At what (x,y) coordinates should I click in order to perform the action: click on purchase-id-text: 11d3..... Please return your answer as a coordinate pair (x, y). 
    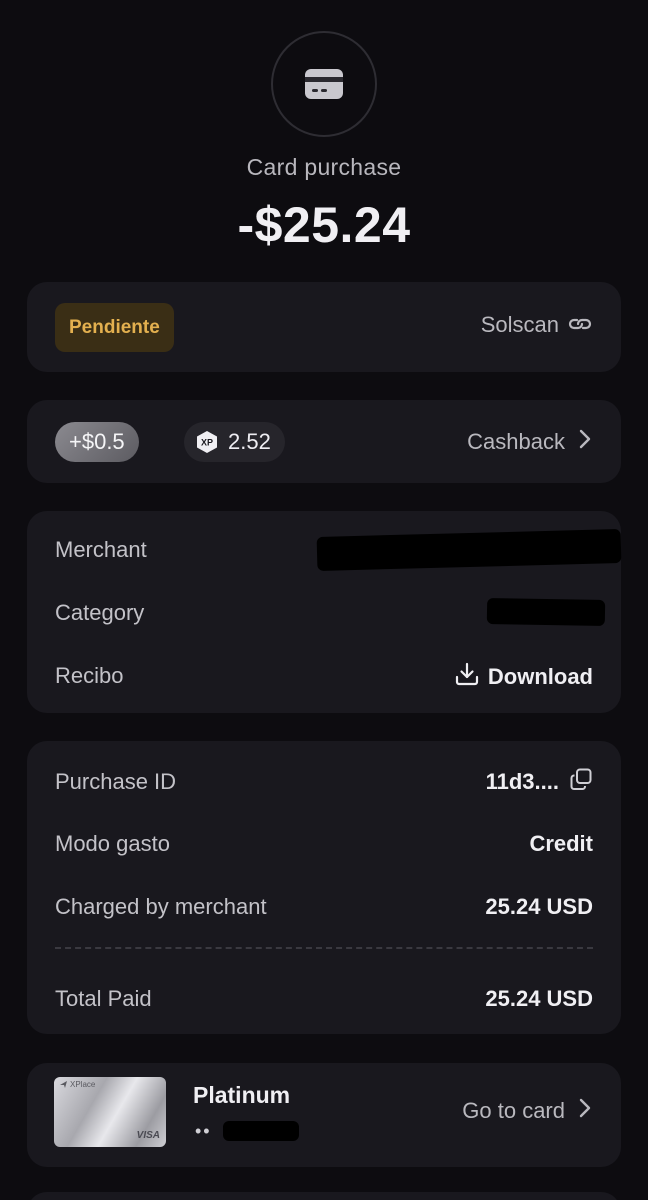
    Looking at the image, I should click on (522, 781).